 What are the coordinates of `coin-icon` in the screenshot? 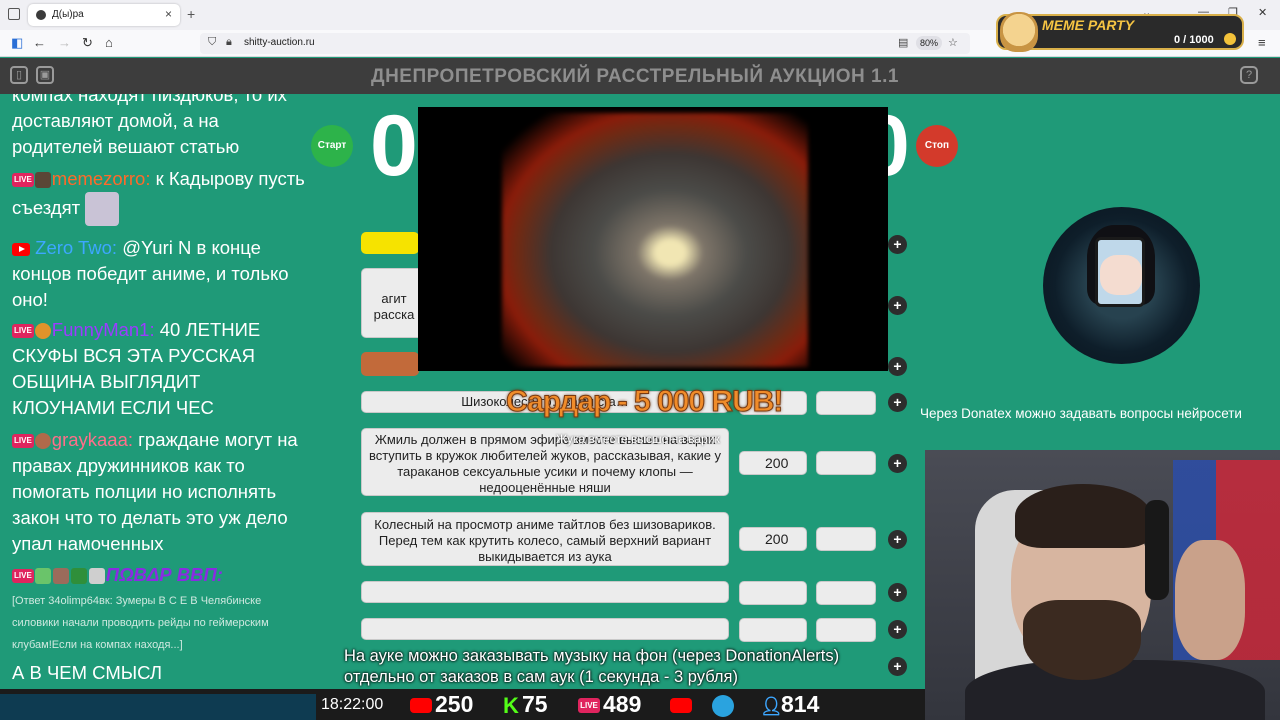 It's located at (1230, 39).